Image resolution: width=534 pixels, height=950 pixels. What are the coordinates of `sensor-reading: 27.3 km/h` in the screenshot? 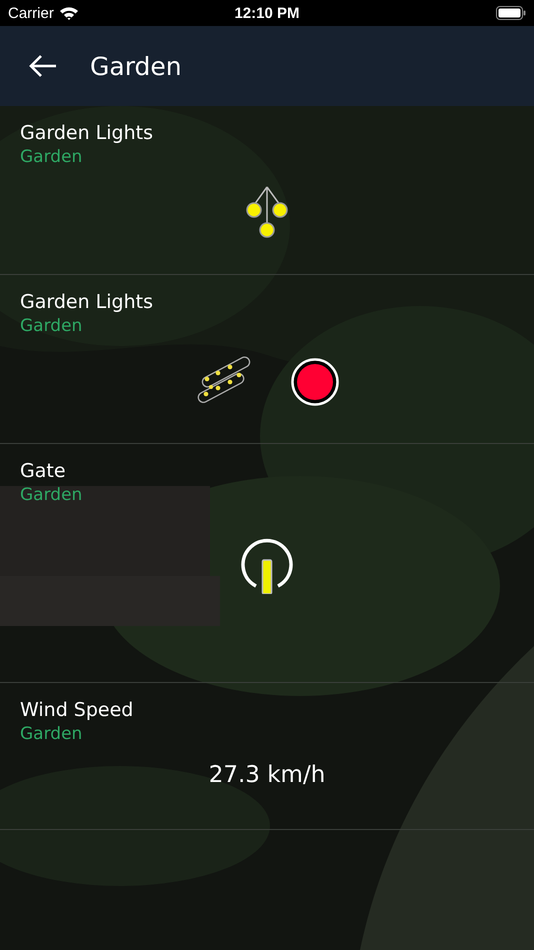 It's located at (267, 775).